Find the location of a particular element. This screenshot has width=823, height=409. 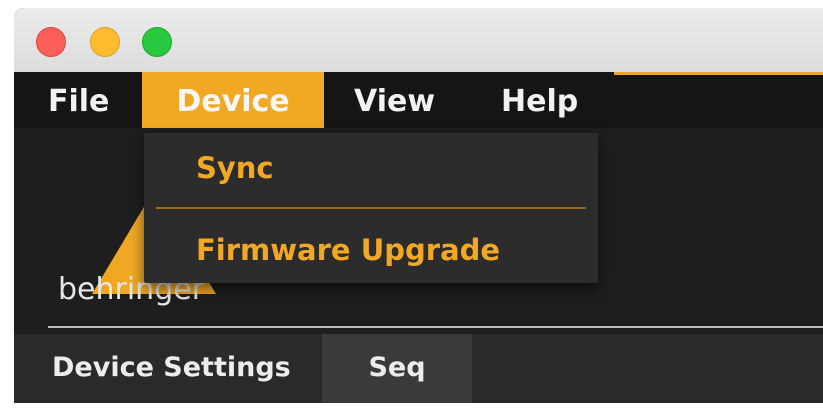

menu-bar: File Device View Help is located at coordinates (418, 100).